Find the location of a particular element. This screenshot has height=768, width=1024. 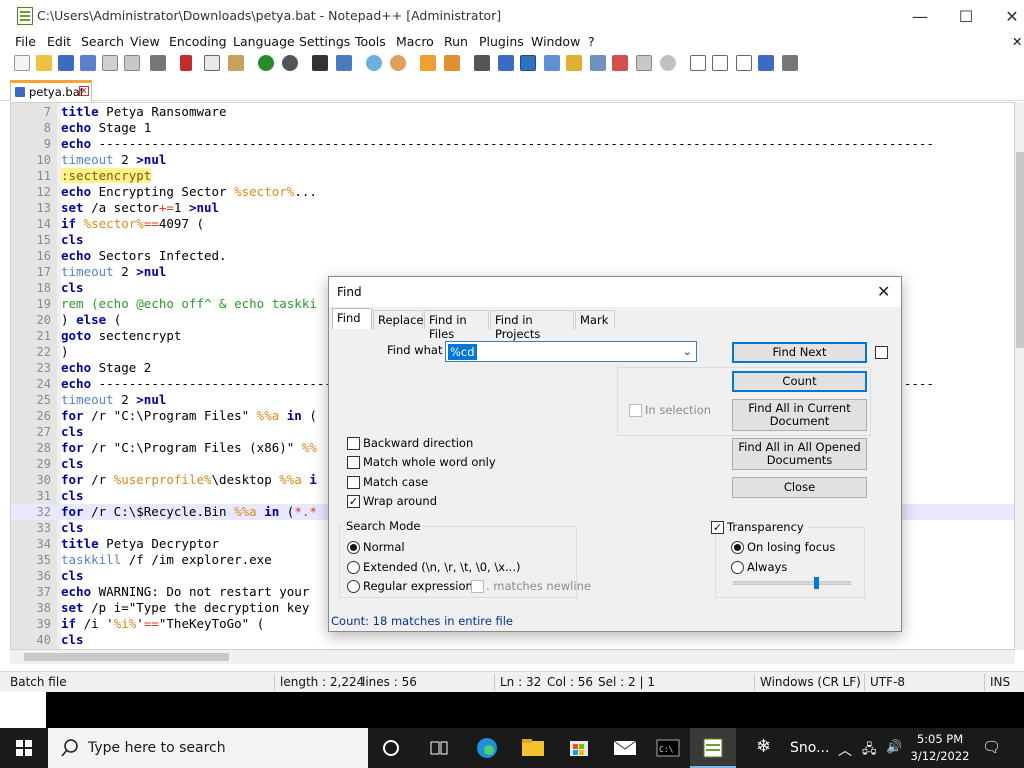

tab-mark: Mark is located at coordinates (595, 319).